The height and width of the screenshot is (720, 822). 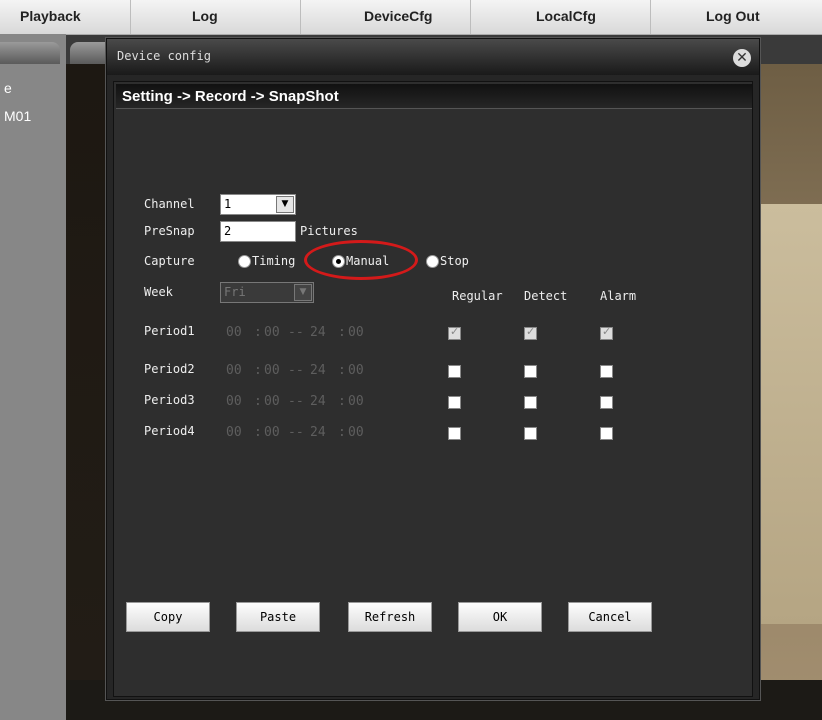 What do you see at coordinates (329, 231) in the screenshot?
I see `presnap-unit: Pictures` at bounding box center [329, 231].